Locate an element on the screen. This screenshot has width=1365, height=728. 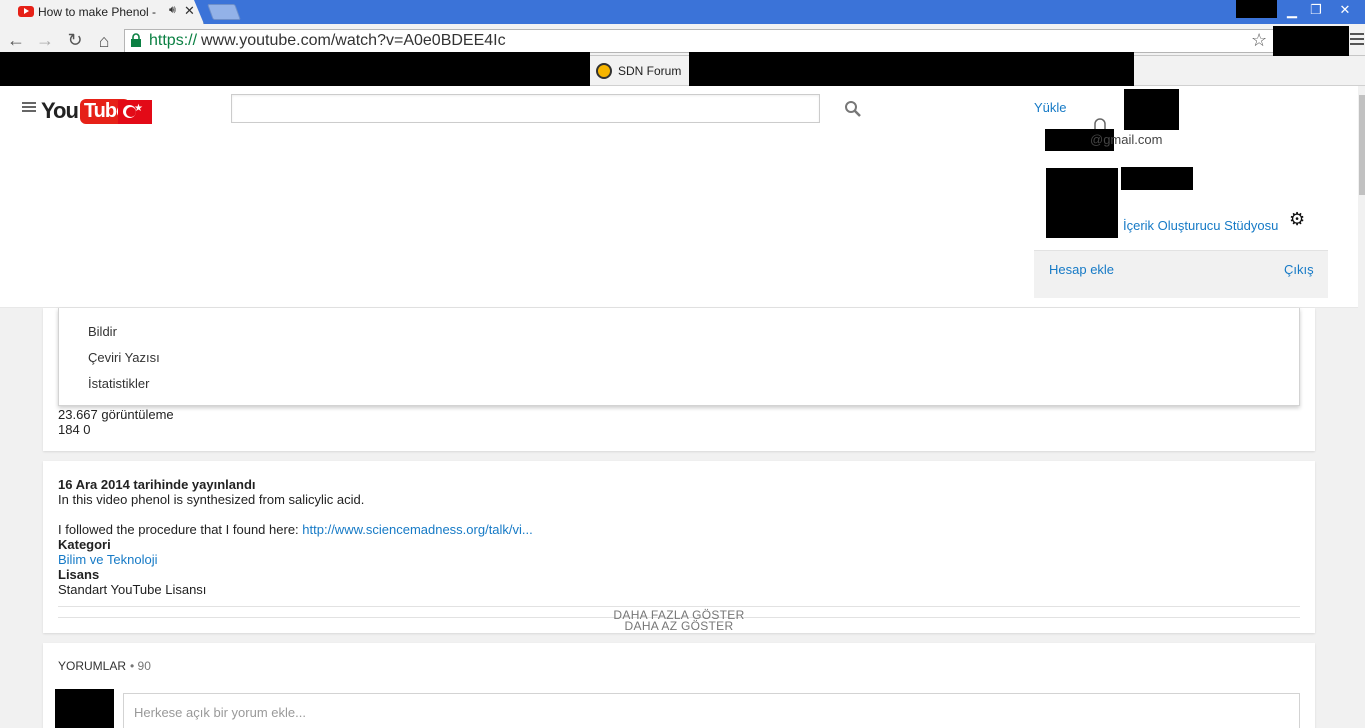
tab-title: How to make Phenol - is located at coordinates (97, 12).